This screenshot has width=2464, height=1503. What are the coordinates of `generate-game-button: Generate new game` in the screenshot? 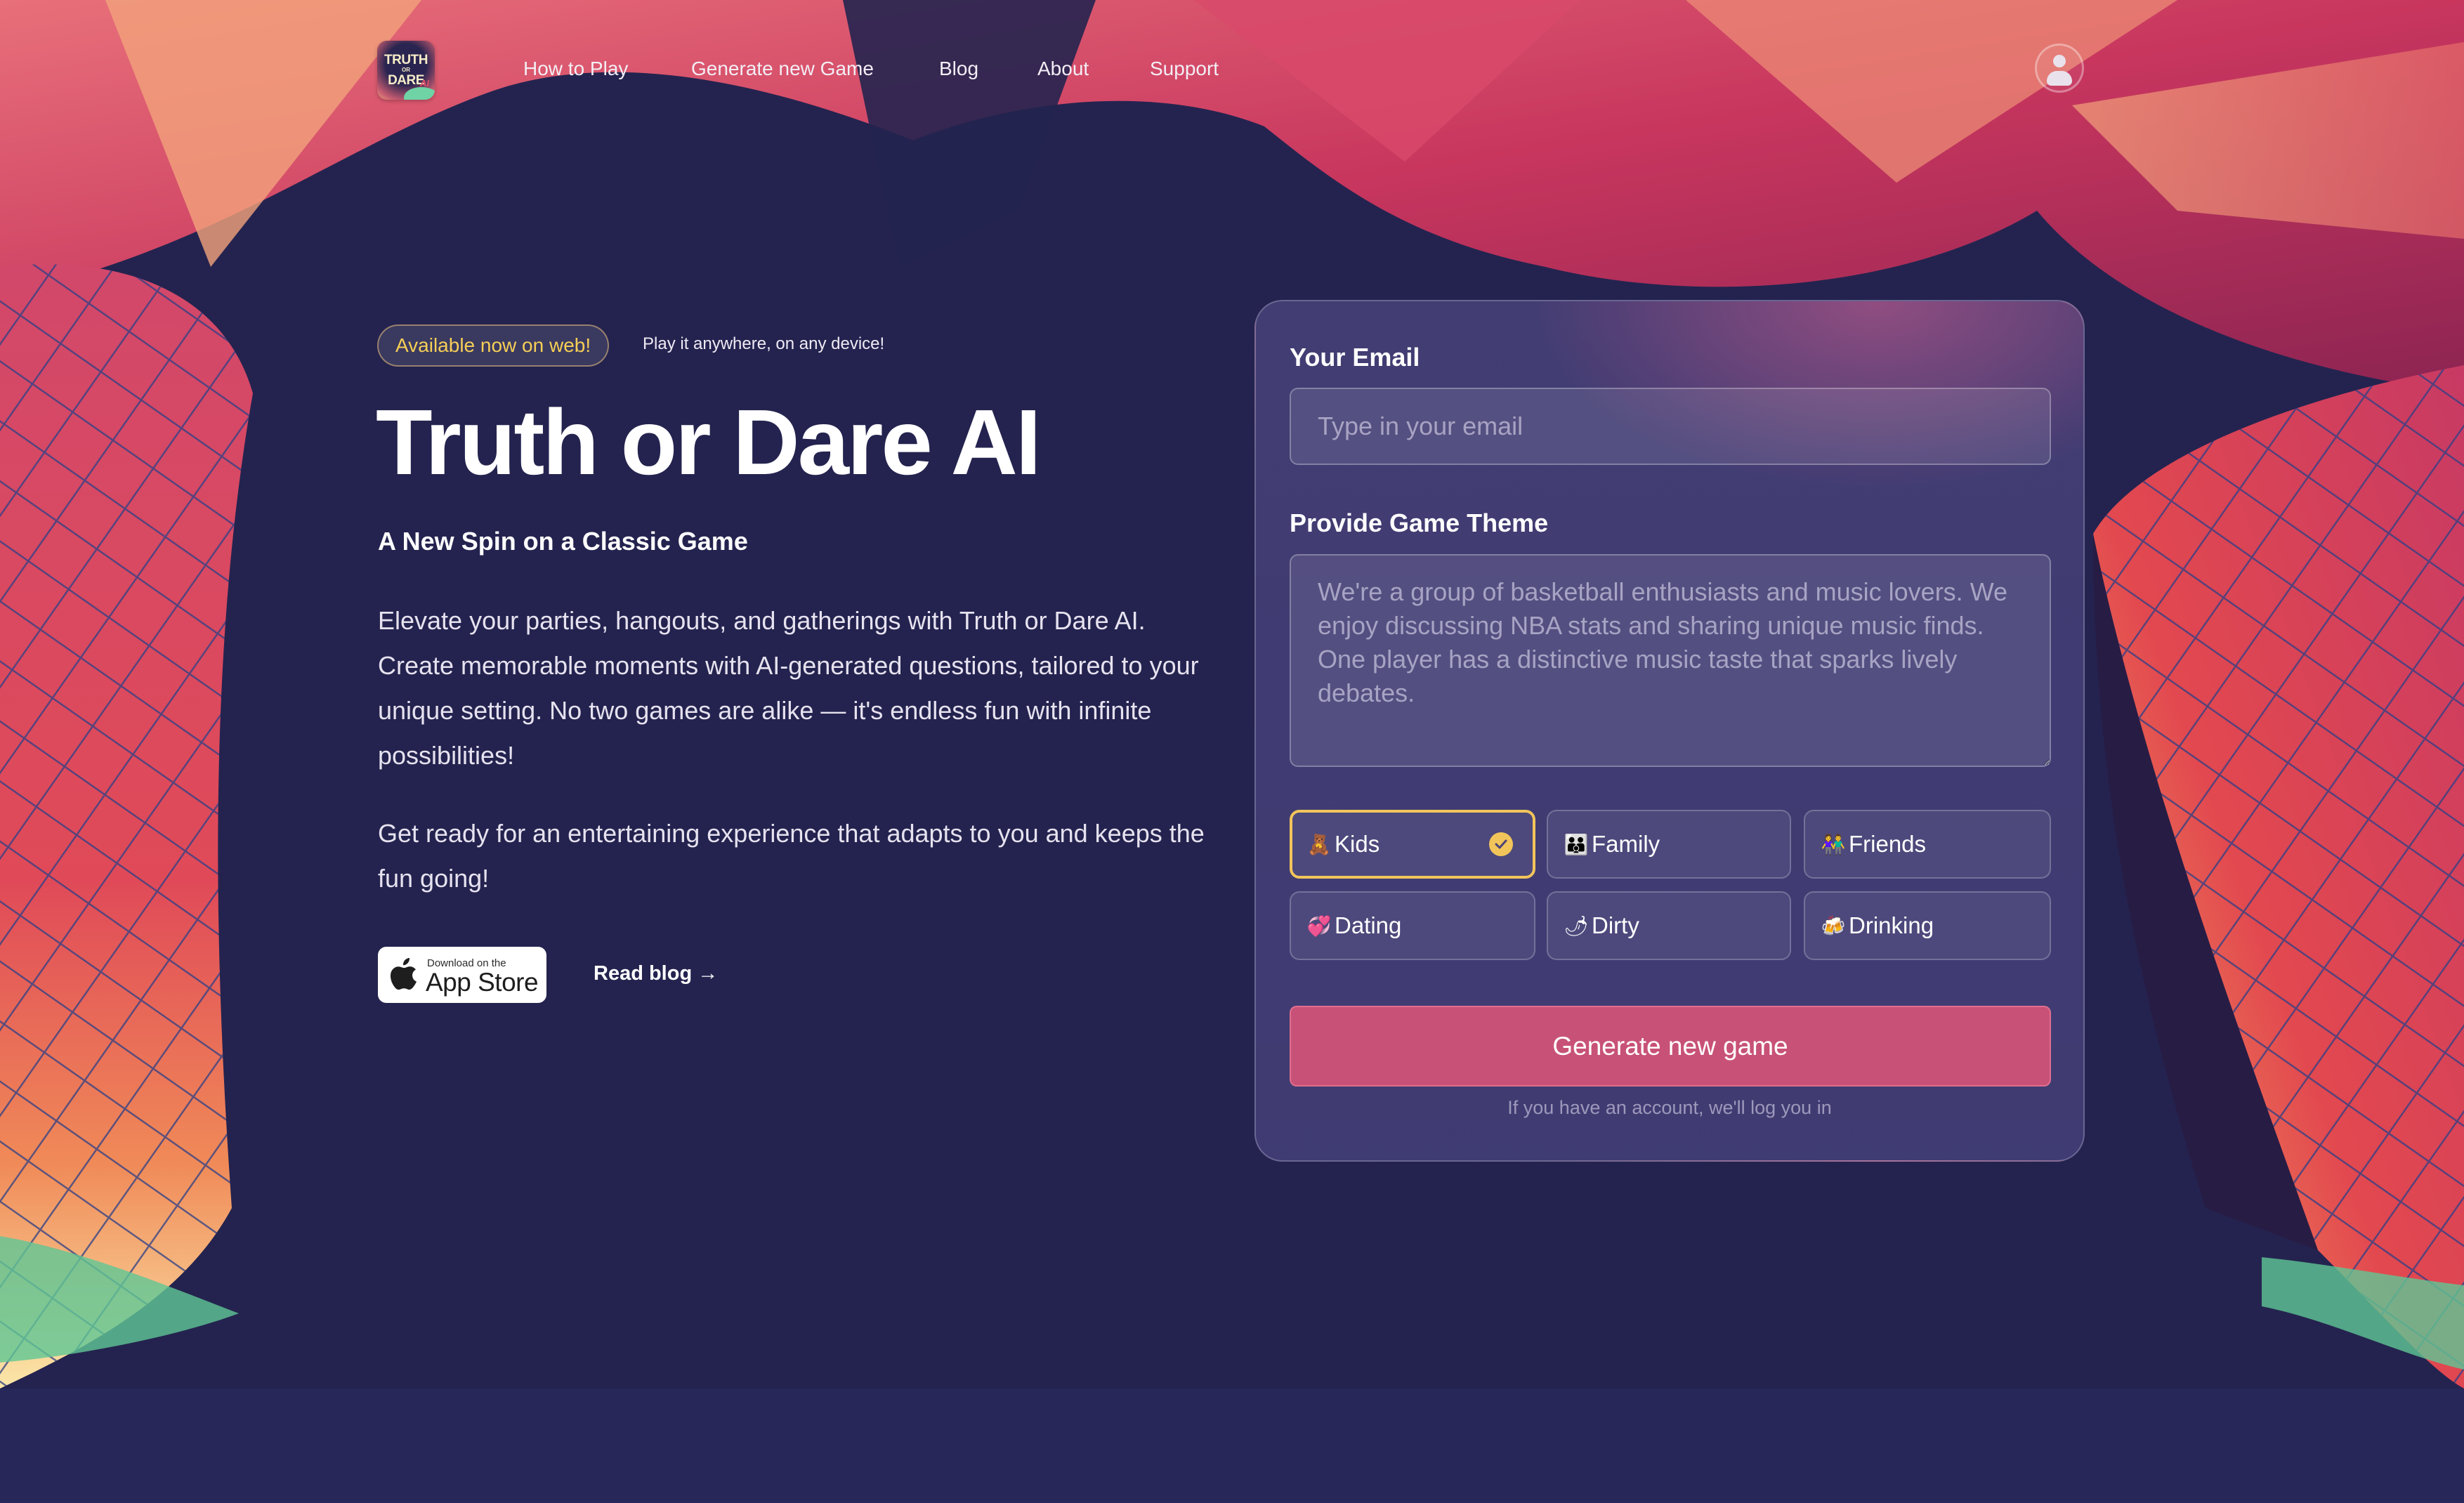 It's located at (1670, 1047).